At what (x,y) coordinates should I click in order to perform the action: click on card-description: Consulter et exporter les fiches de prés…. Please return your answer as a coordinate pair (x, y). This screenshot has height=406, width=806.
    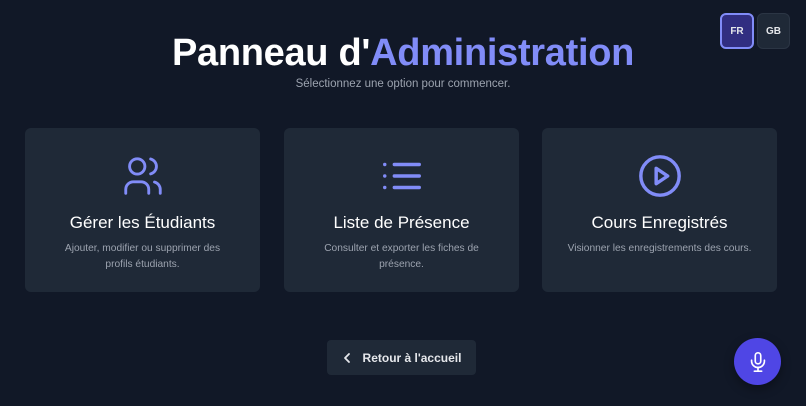
    Looking at the image, I should click on (401, 256).